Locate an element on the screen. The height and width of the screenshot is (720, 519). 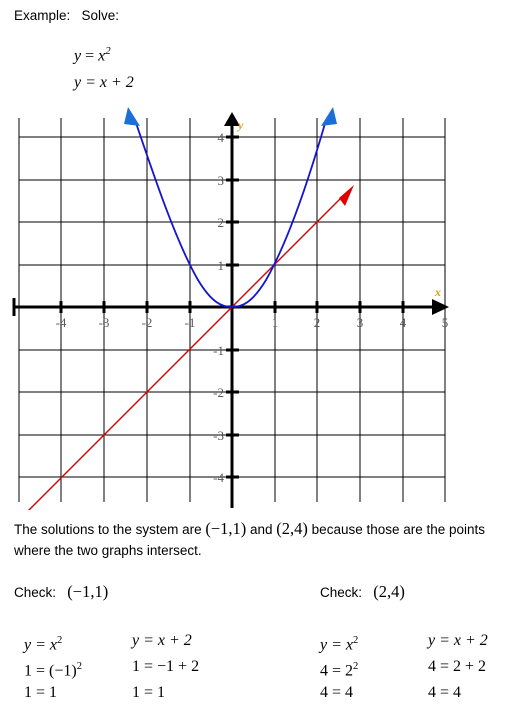
work-row: 1 = (−1)2 is located at coordinates (53, 667).